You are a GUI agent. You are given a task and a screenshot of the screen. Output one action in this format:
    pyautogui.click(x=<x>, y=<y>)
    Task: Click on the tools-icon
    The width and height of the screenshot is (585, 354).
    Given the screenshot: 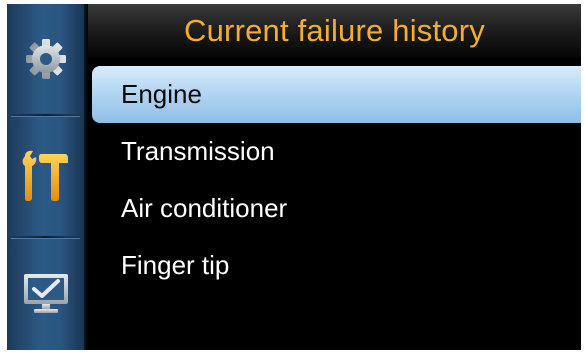 What is the action you would take?
    pyautogui.click(x=45, y=175)
    